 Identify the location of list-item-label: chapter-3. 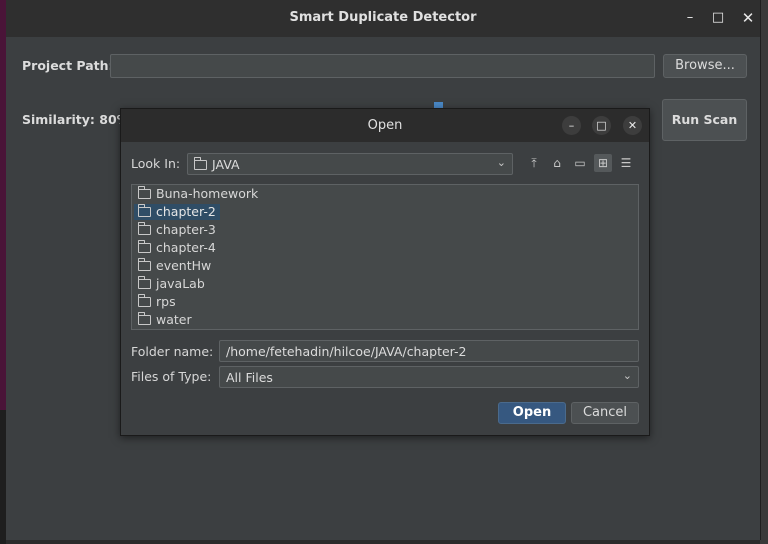
(186, 229).